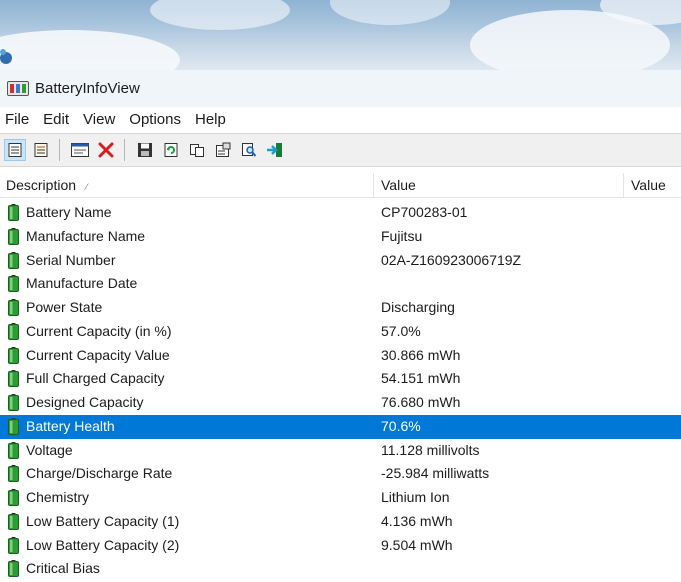  I want to click on exit-icon, so click(274, 150).